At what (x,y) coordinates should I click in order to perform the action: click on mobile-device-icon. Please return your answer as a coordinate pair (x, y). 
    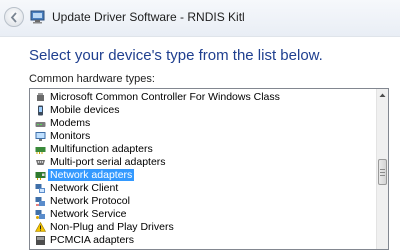
    Looking at the image, I should click on (40, 110).